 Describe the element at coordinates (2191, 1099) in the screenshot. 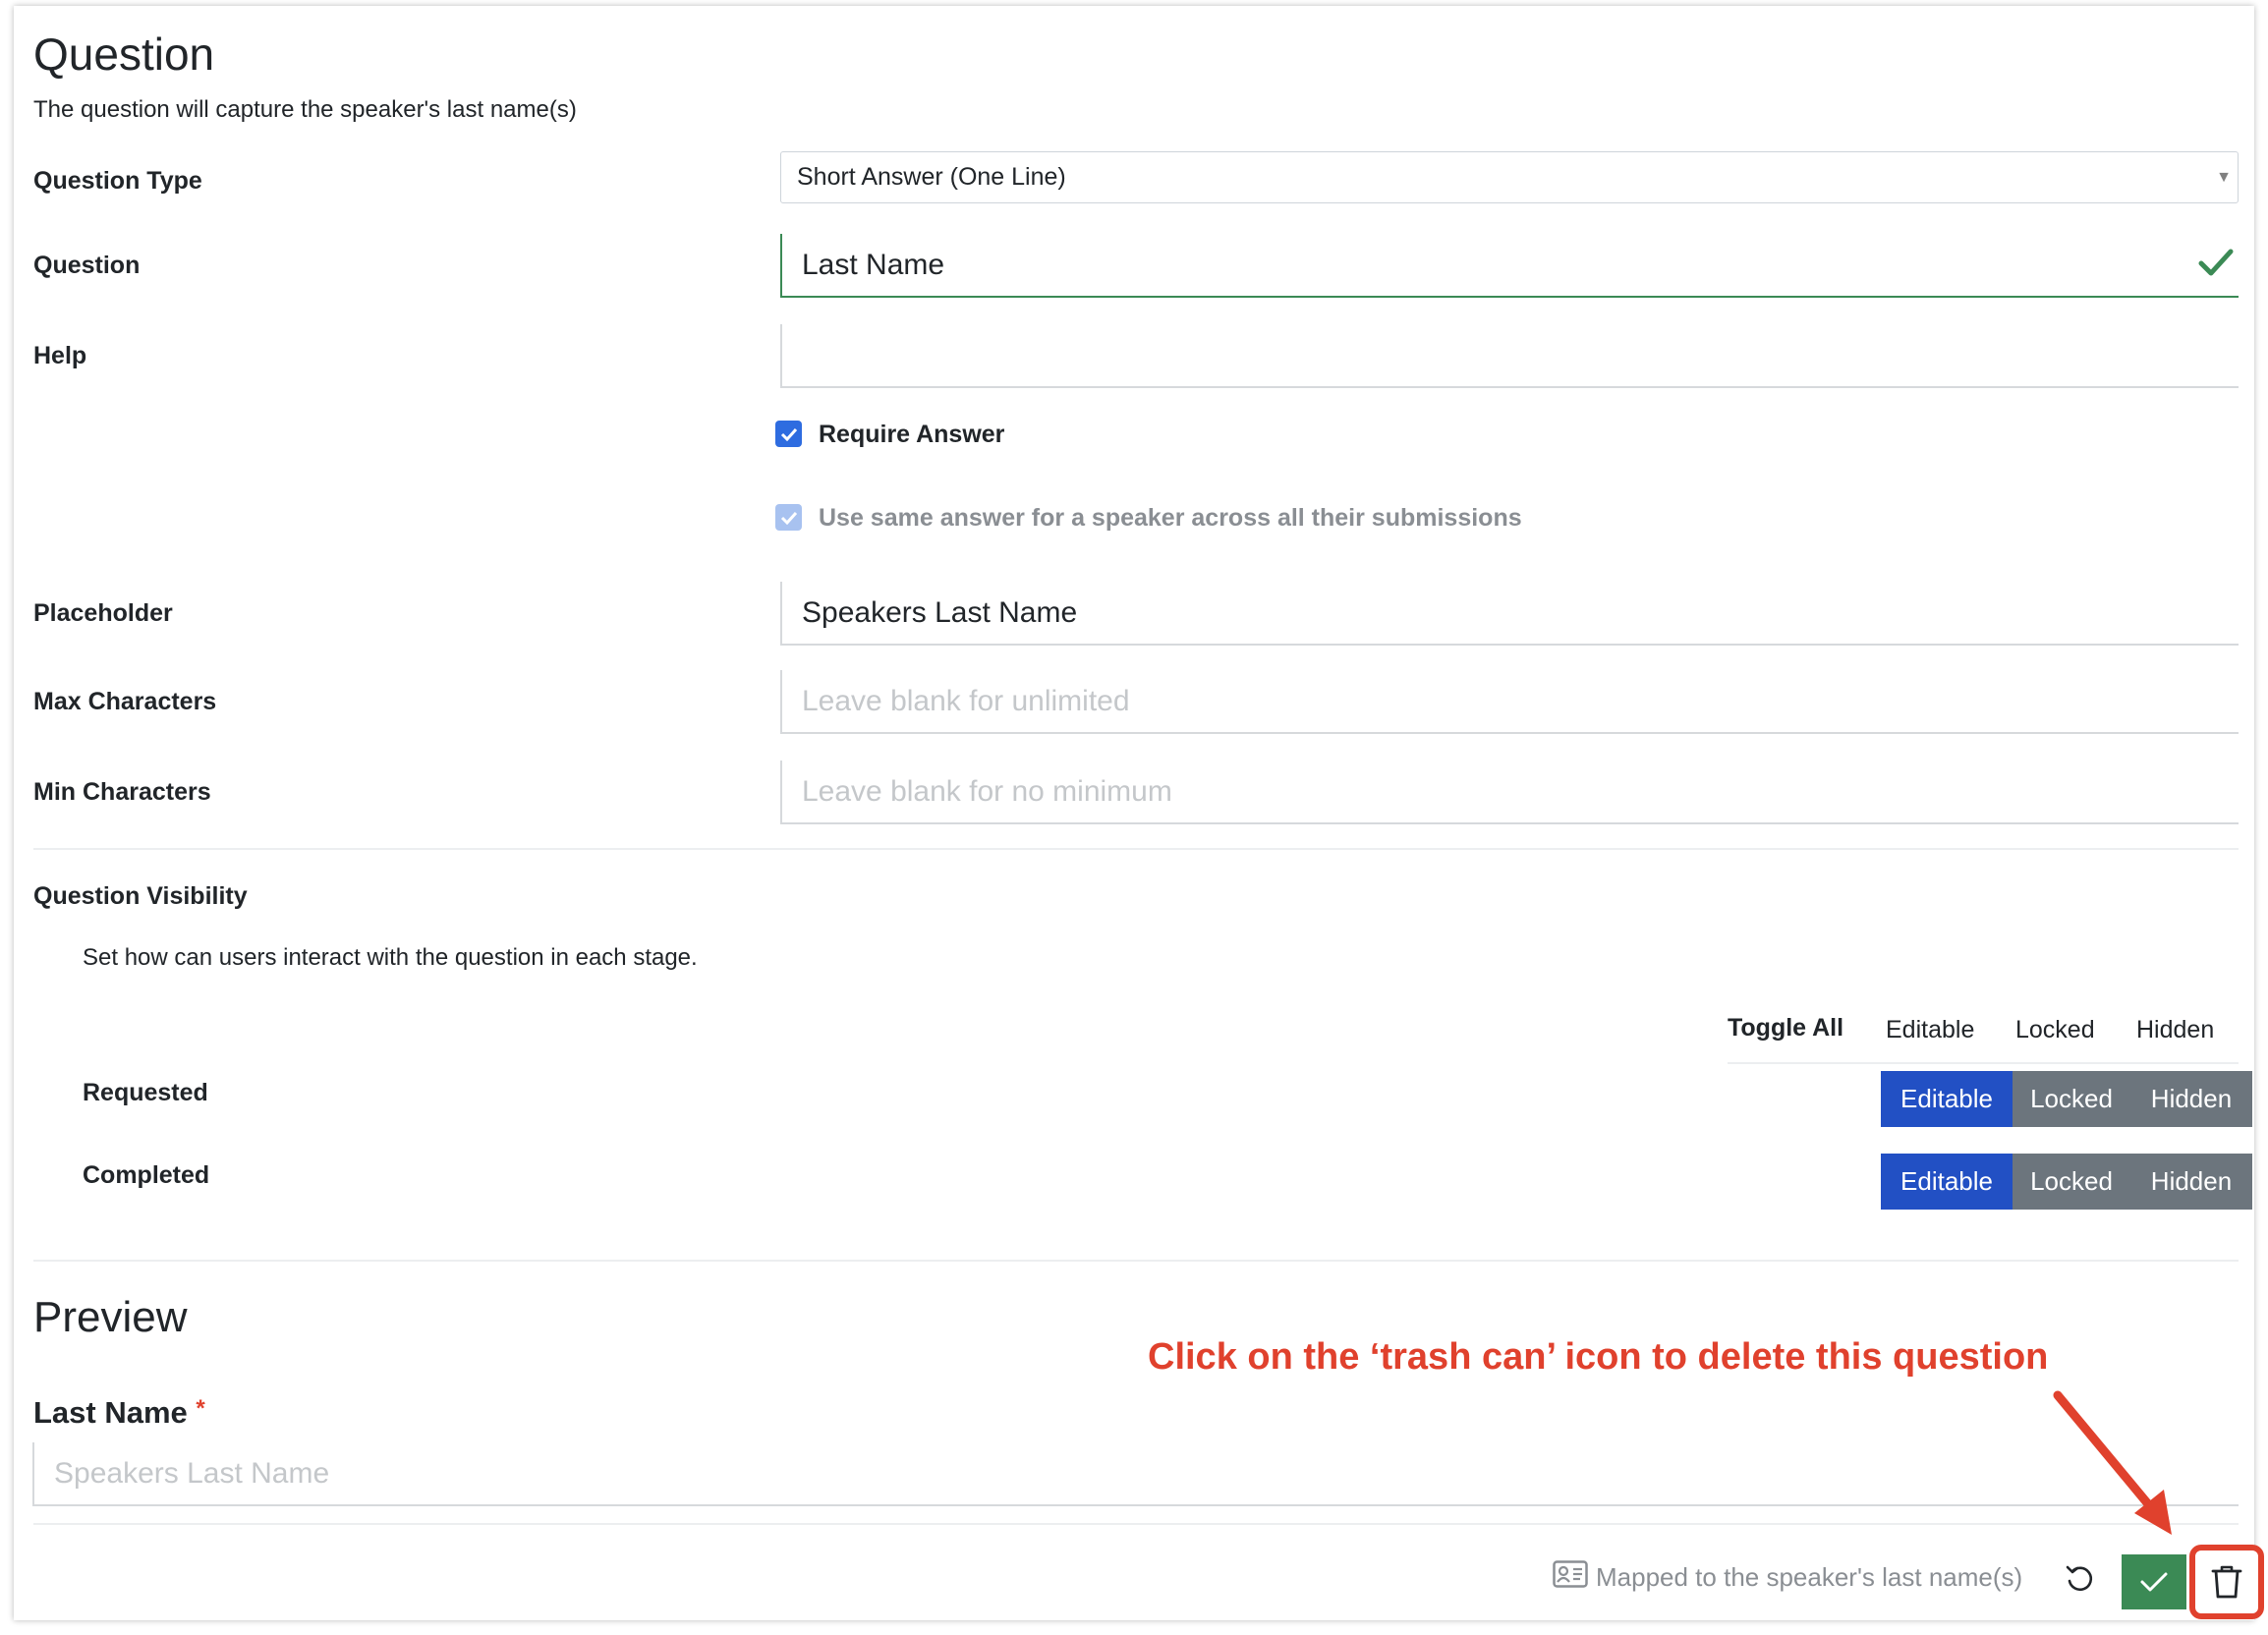

I see `requested-hidden-button: Hidden` at that location.